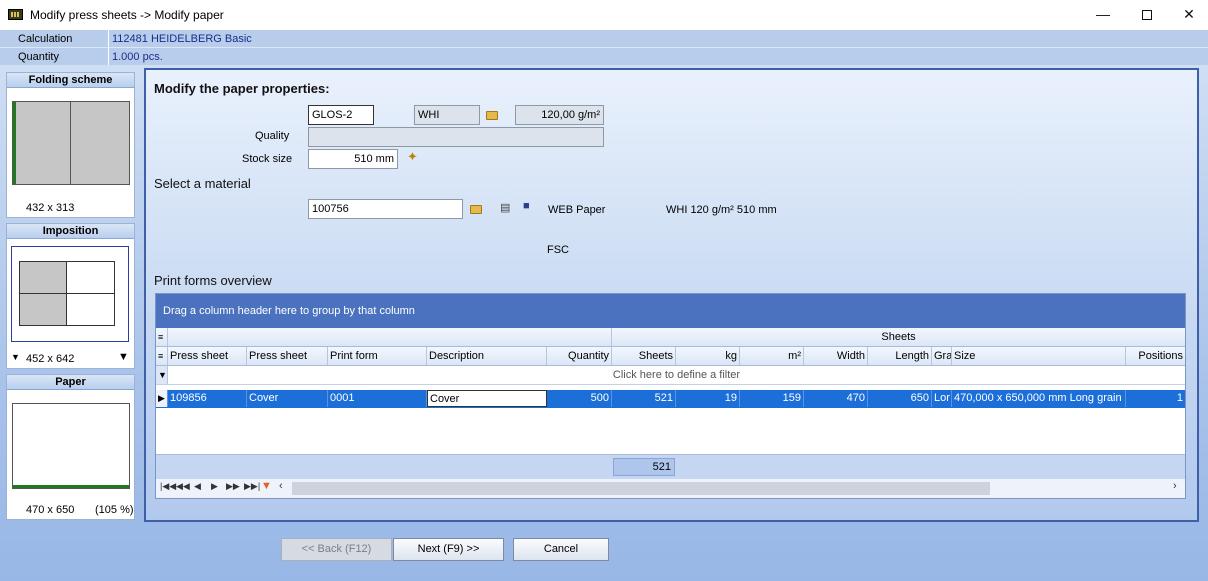 Image resolution: width=1208 pixels, height=581 pixels. What do you see at coordinates (182, 39) in the screenshot?
I see `calculation-value: 112481 HEIDELBERG Basic` at bounding box center [182, 39].